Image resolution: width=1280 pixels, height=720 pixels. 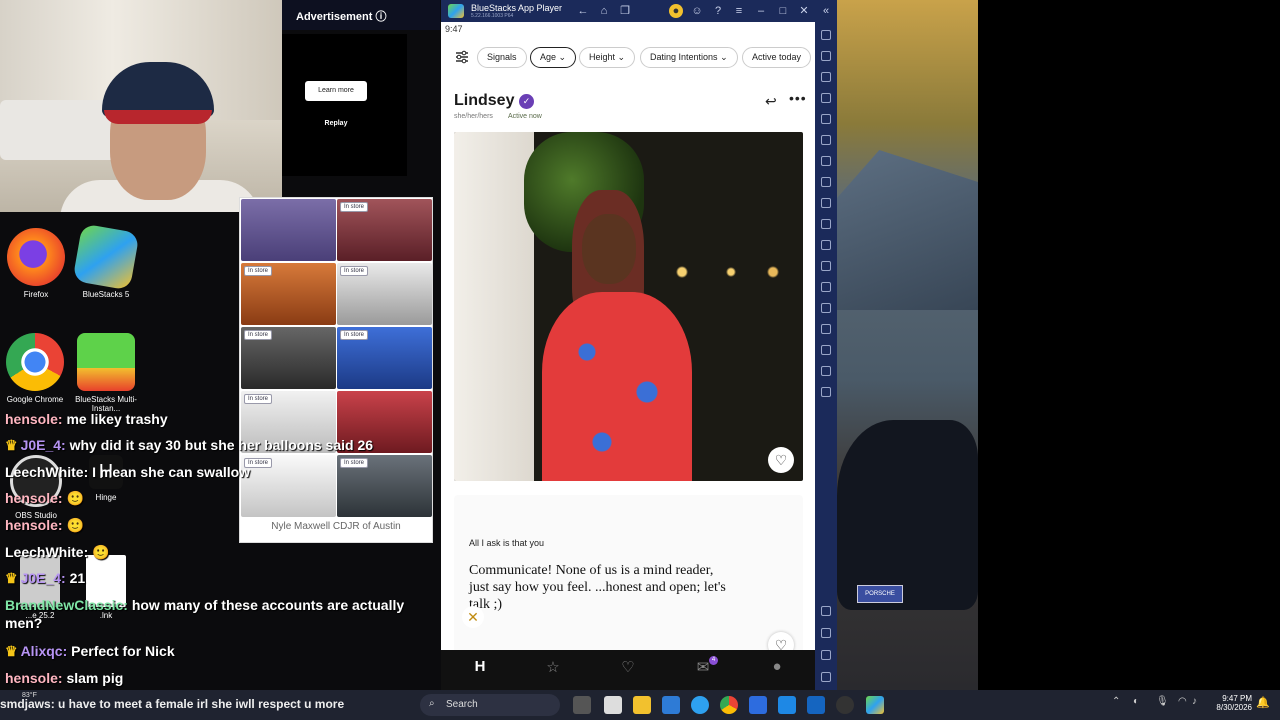 What do you see at coordinates (826, 287) in the screenshot?
I see `airplane-icon` at bounding box center [826, 287].